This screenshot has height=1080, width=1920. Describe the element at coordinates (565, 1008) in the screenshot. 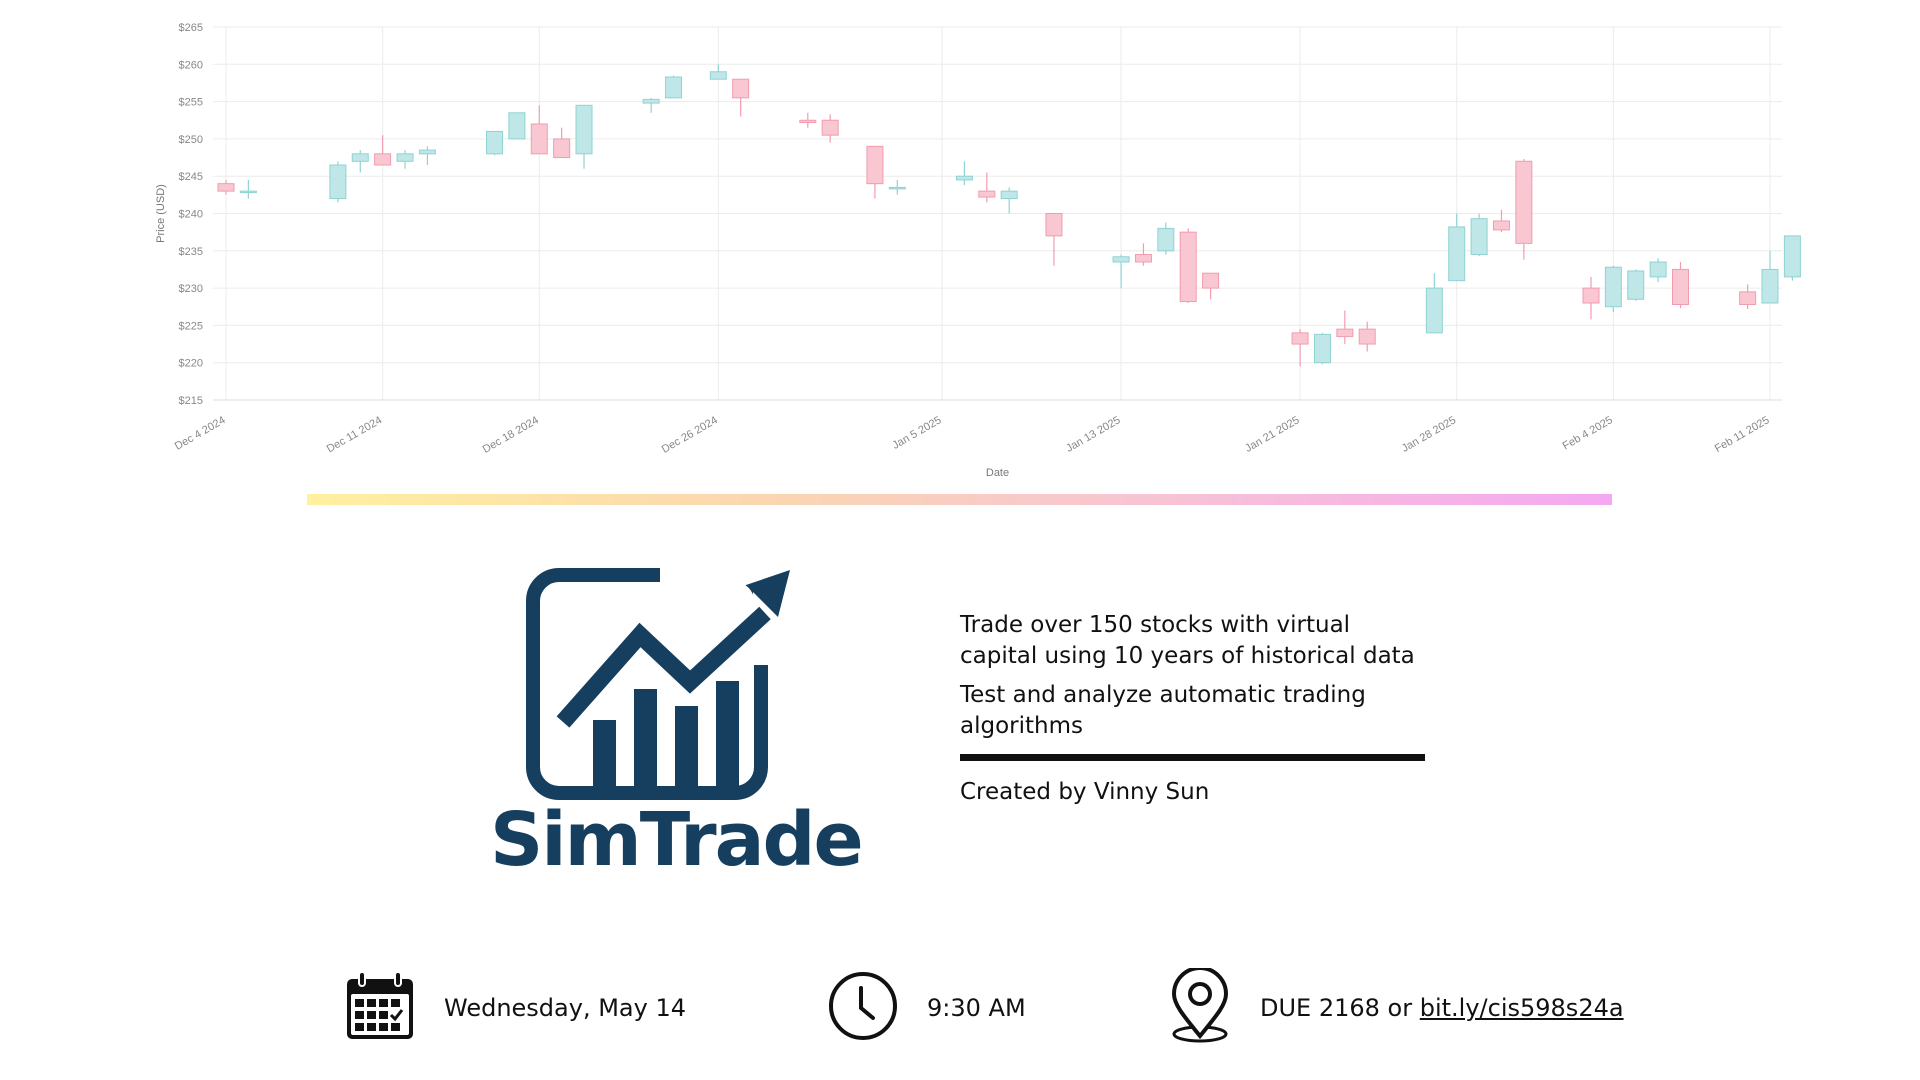

I see `event-date-label: Wednesday, May 14` at that location.